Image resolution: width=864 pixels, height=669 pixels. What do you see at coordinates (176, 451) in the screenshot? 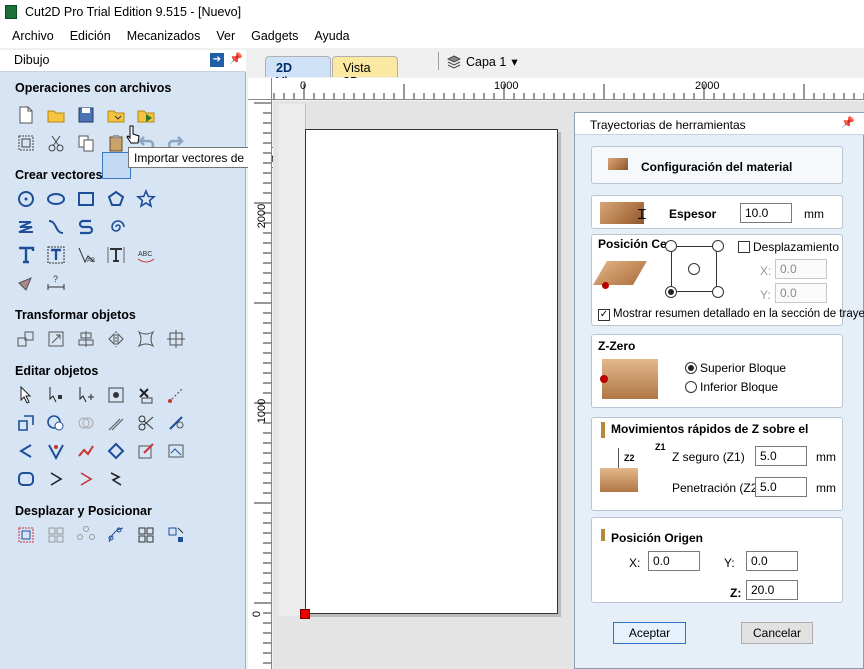
I see `image-edit-icon` at bounding box center [176, 451].